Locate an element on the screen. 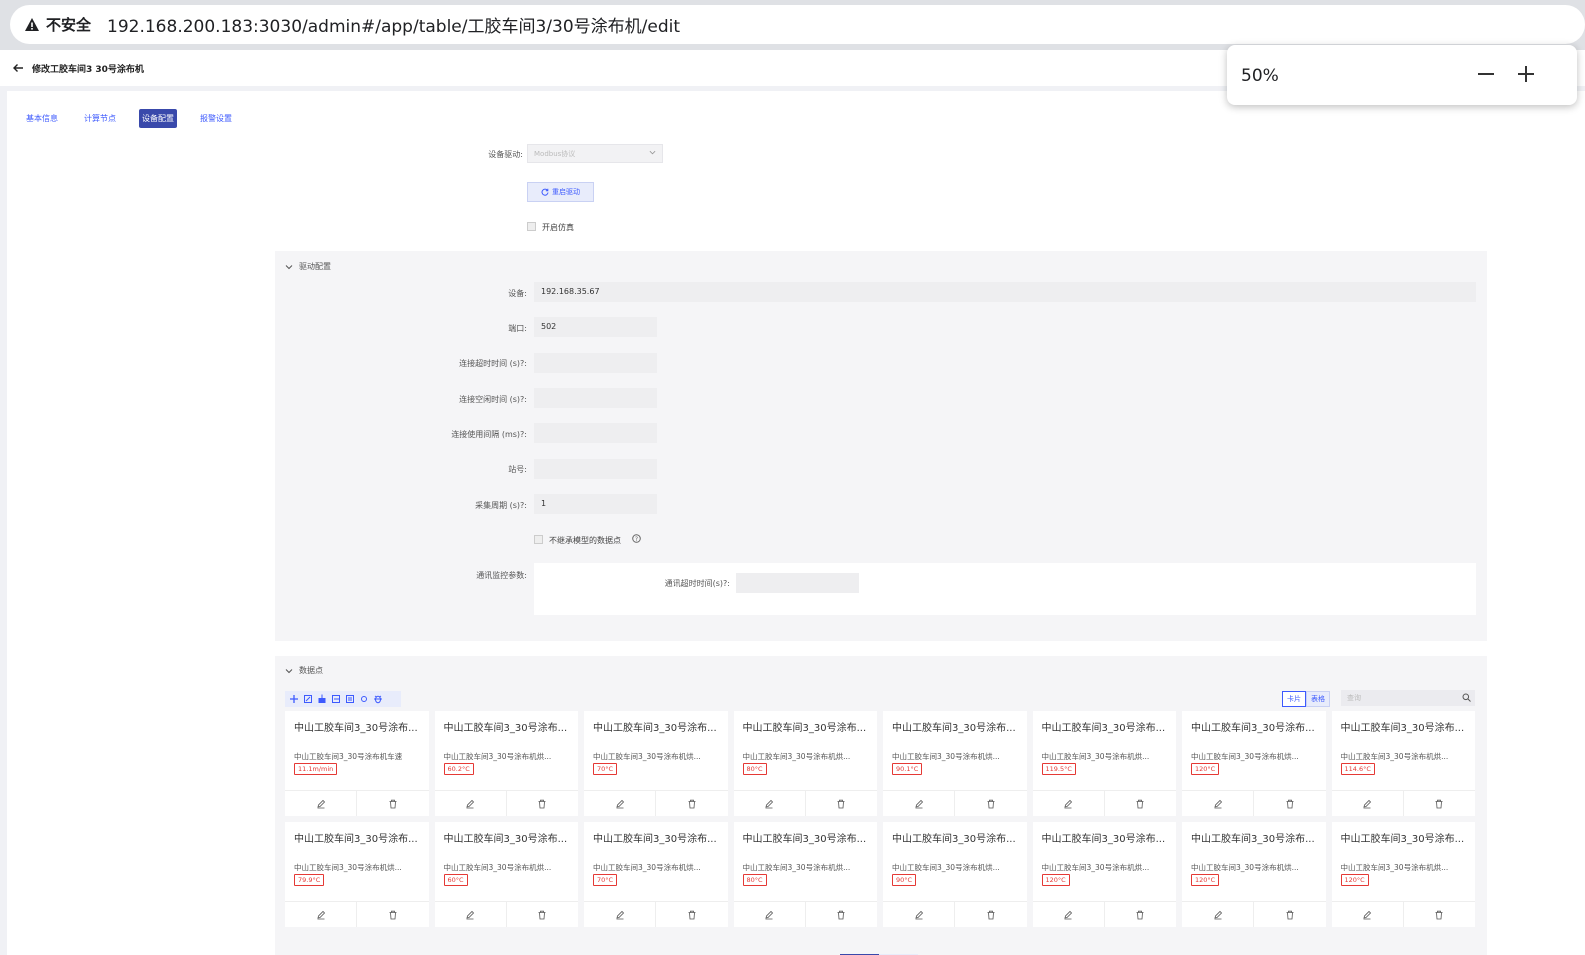 The image size is (1585, 955). datapoint-card: 中山工胶车间3_30号涂布... 中山工胶车间3_30号涂布机烘... 79.9°C is located at coordinates (357, 874).